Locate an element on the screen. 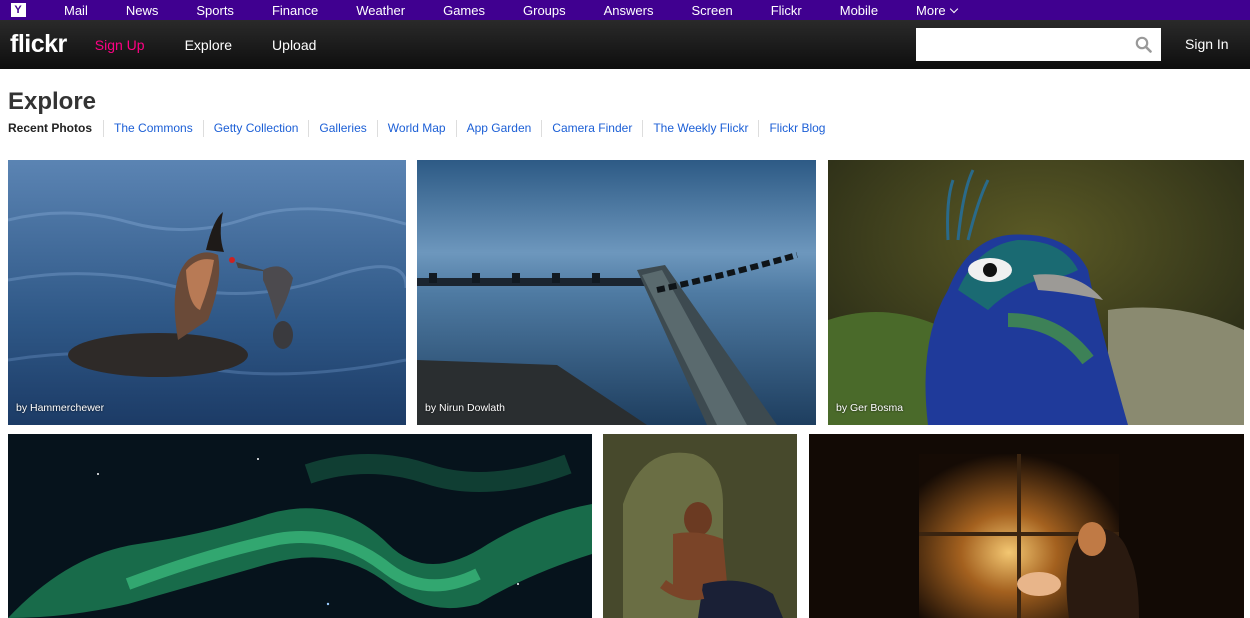 Image resolution: width=1250 pixels, height=618 pixels. tab-flickr-blog: Flickr Blog is located at coordinates (796, 128).